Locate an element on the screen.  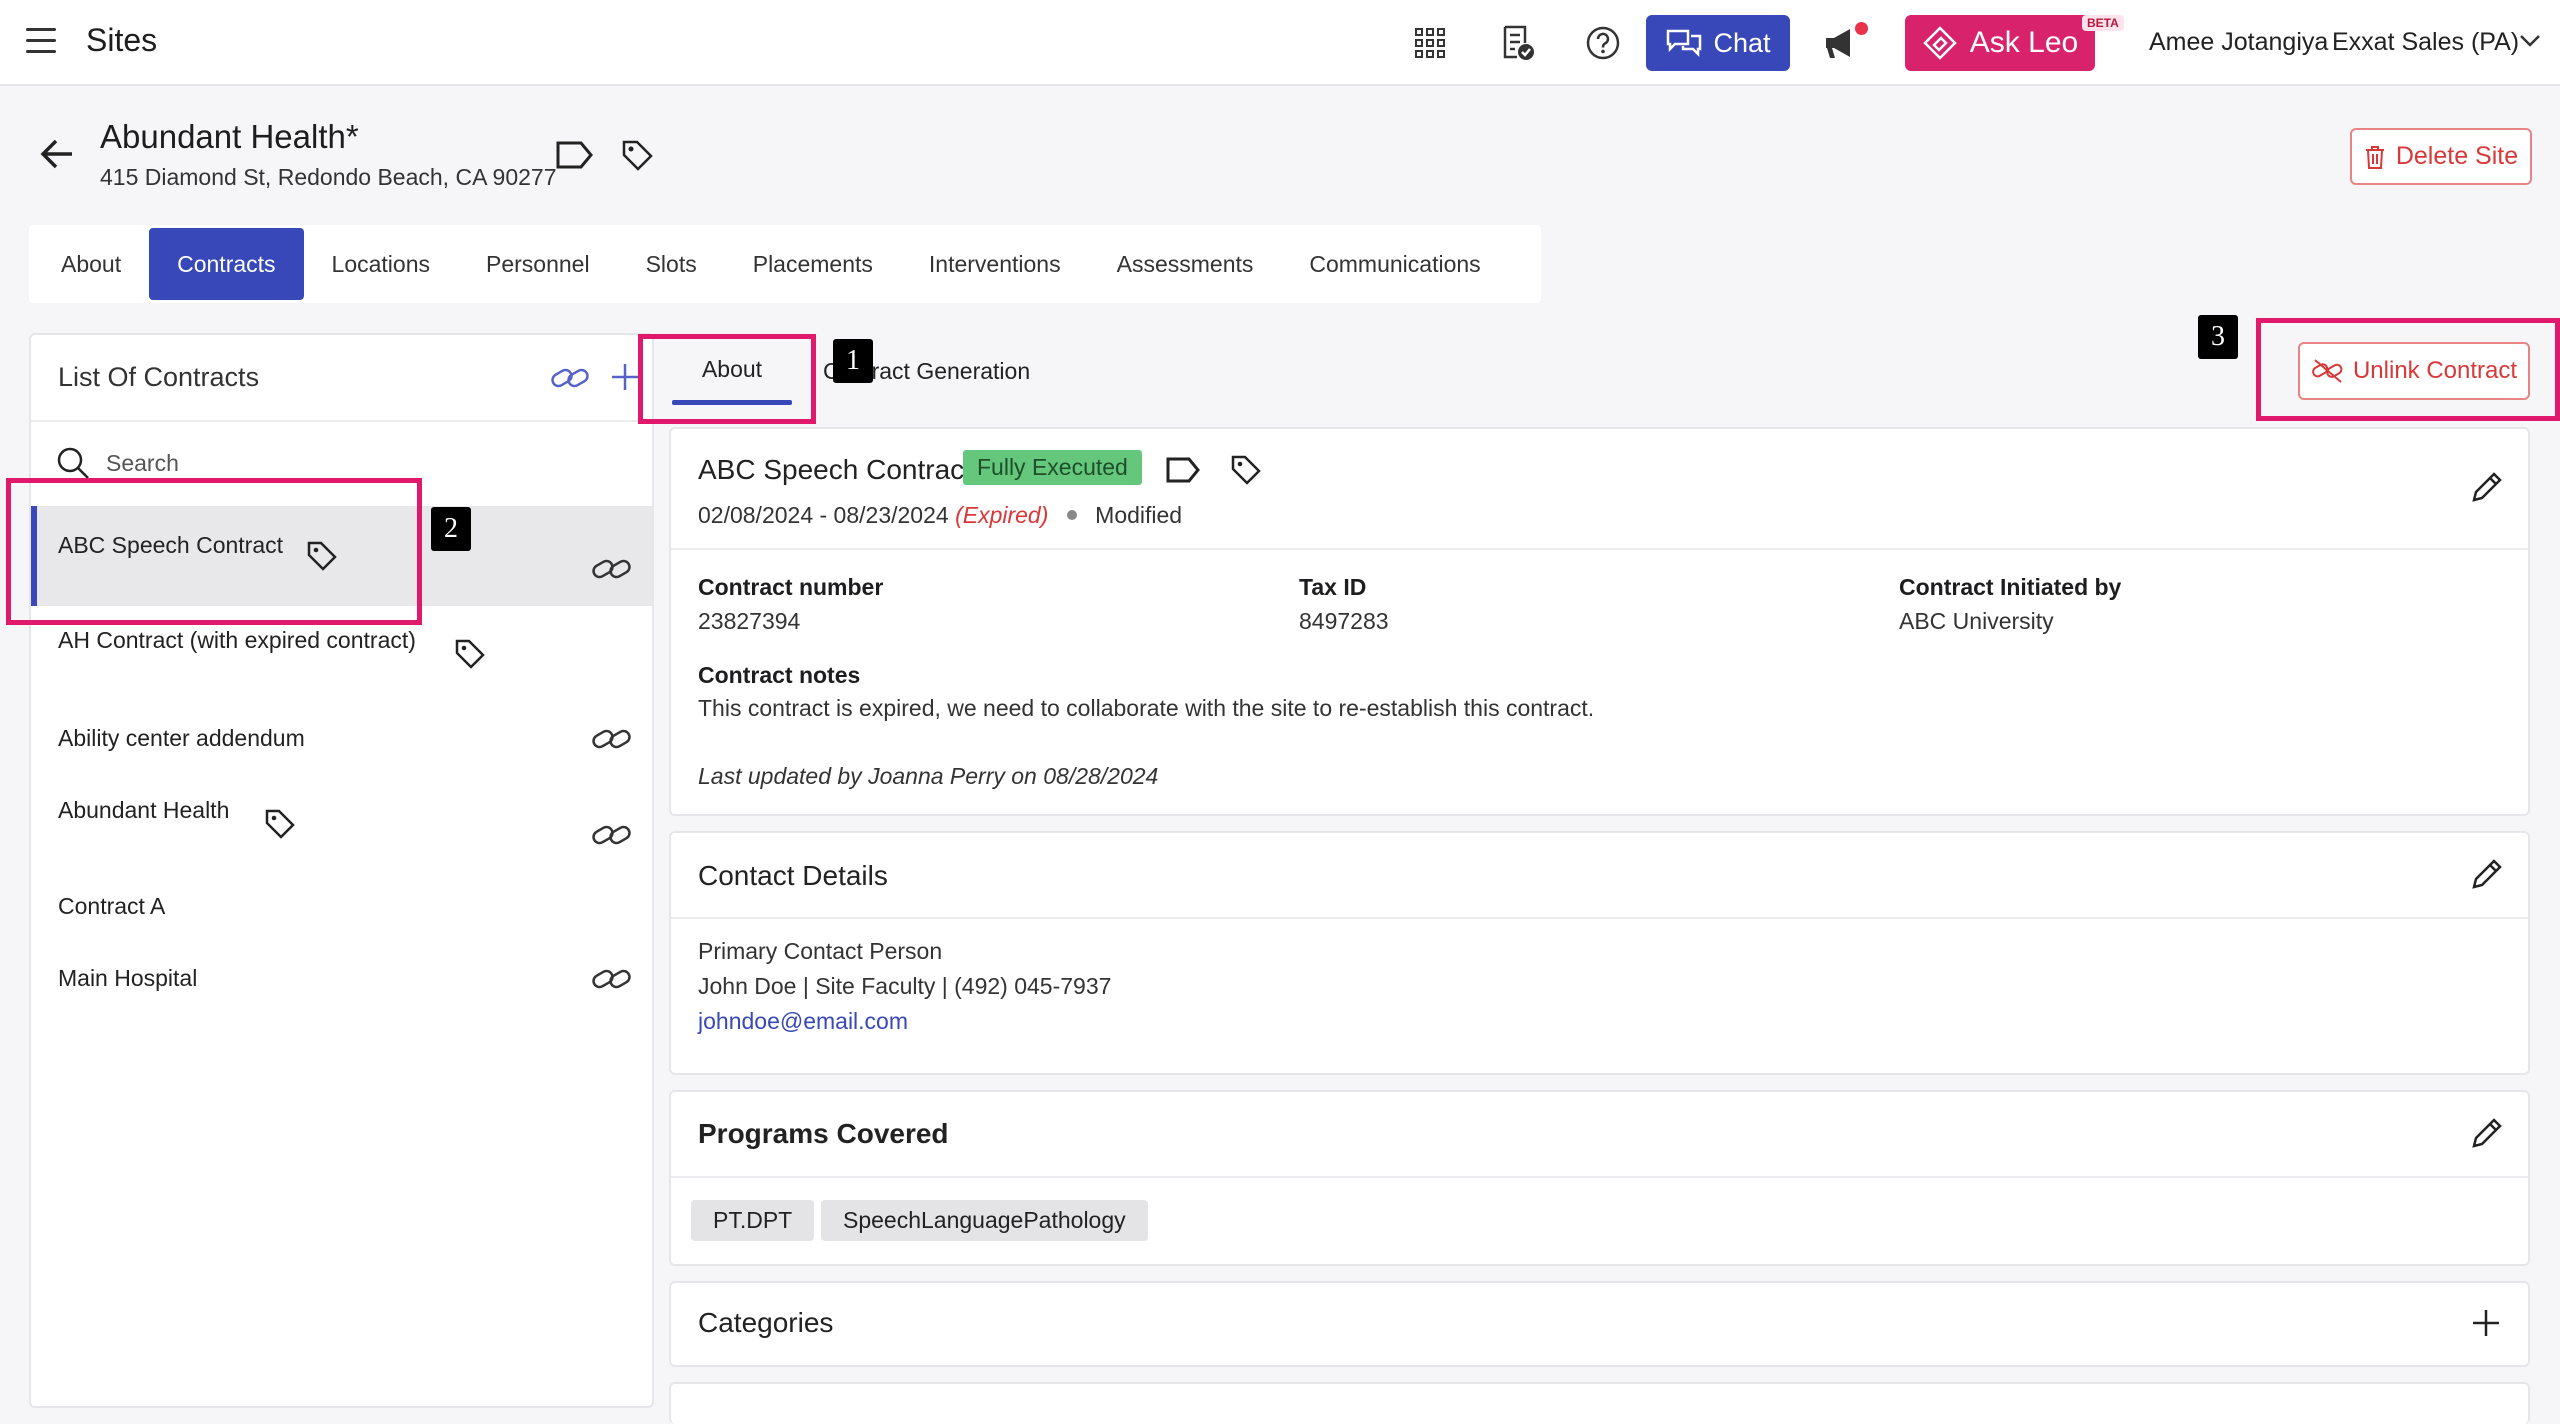
contract-notes-label: Contract notes is located at coordinates (779, 675).